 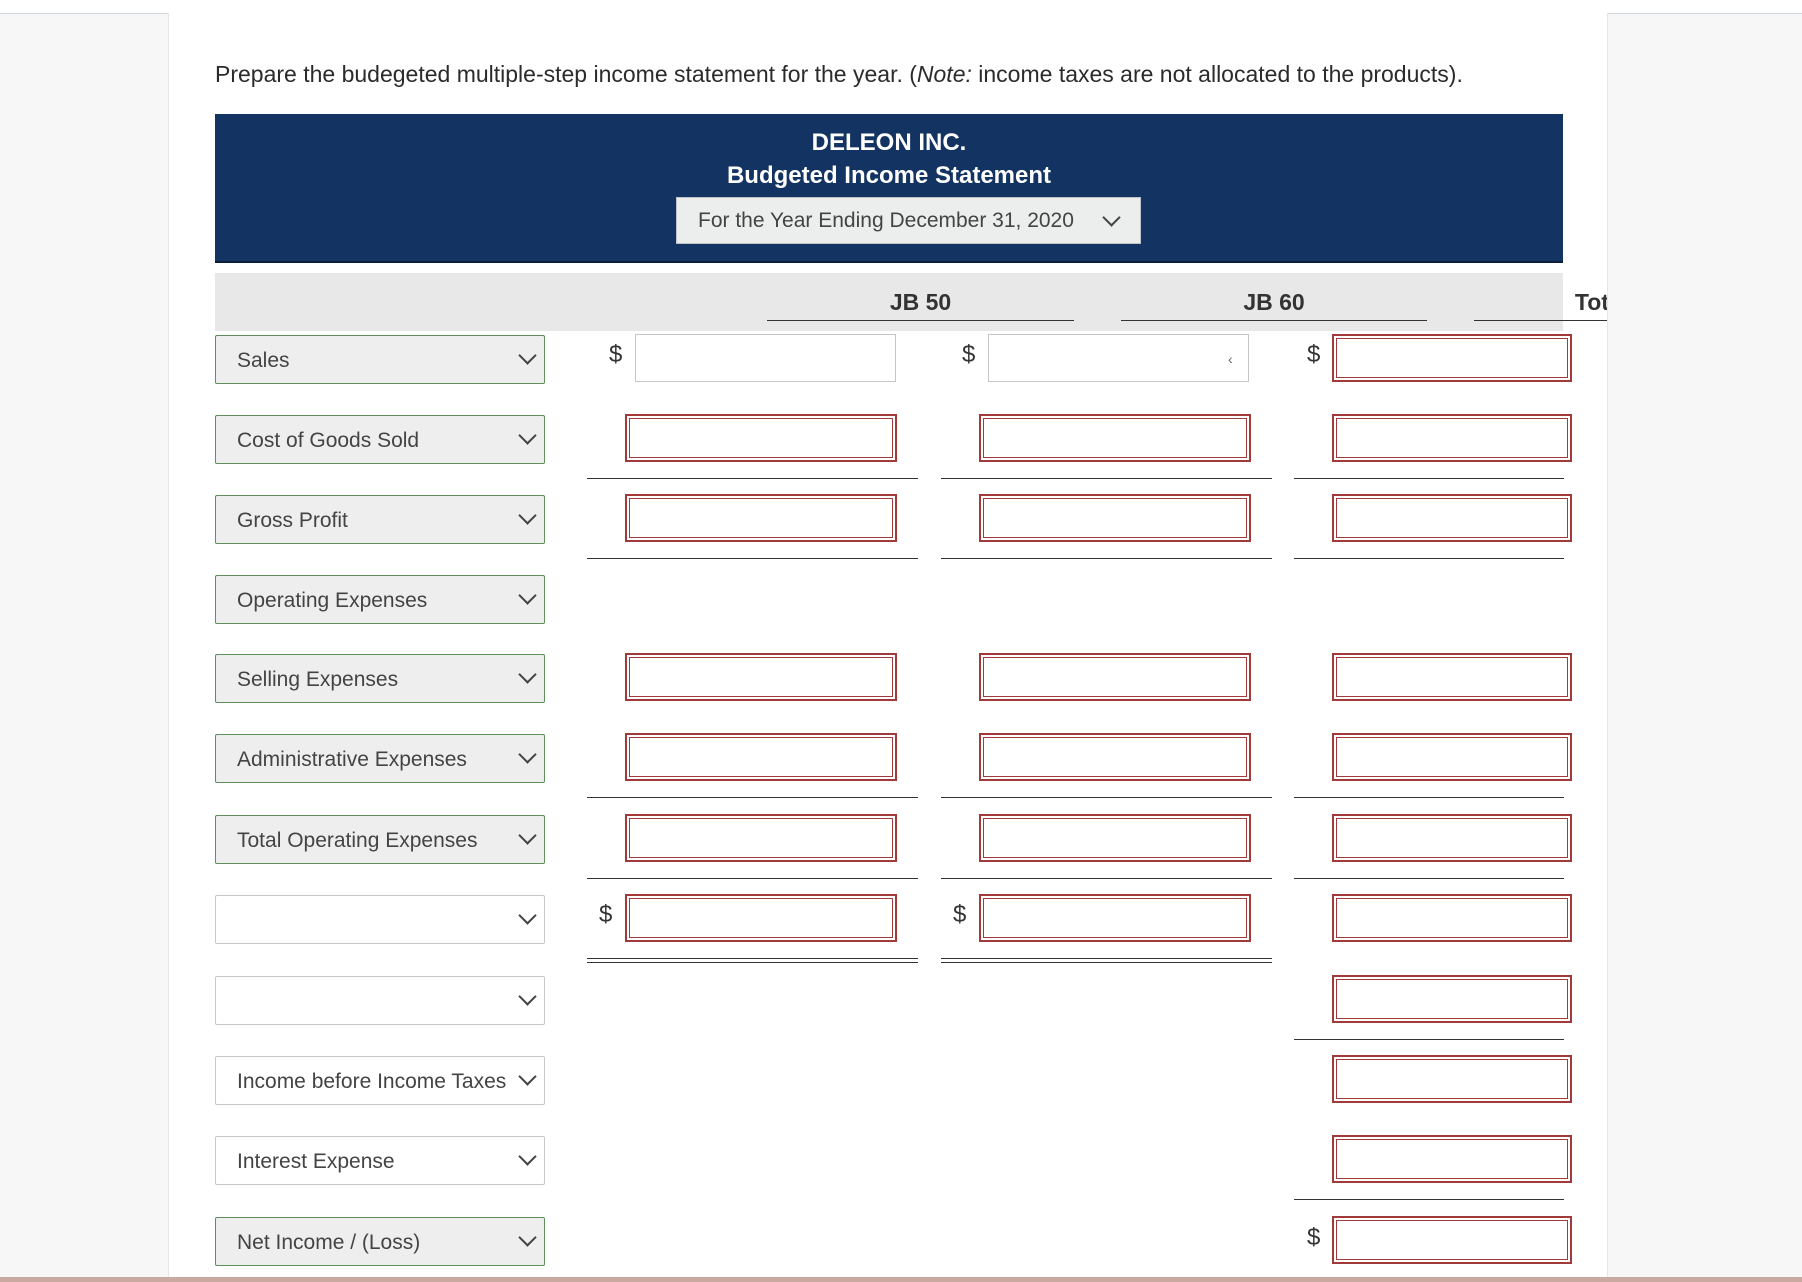 What do you see at coordinates (761, 518) in the screenshot?
I see `gross-profit-jb50-input` at bounding box center [761, 518].